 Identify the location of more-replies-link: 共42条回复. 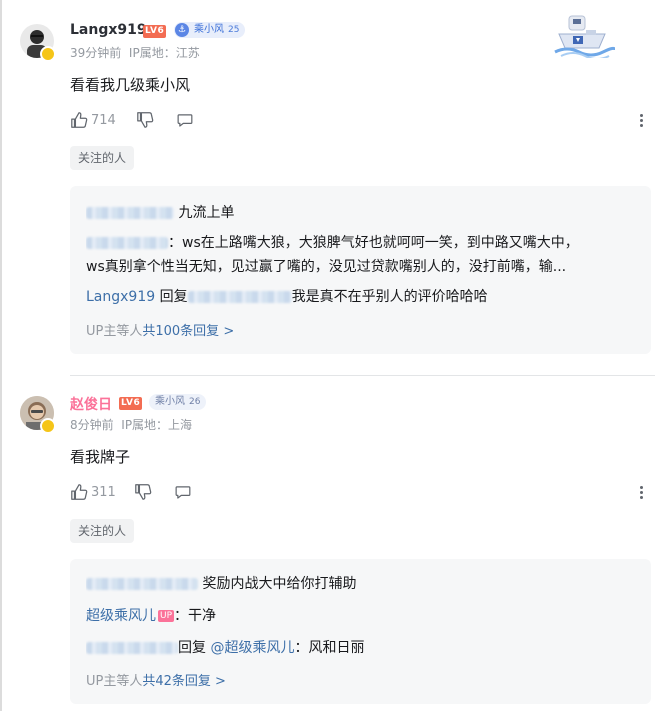
(176, 681).